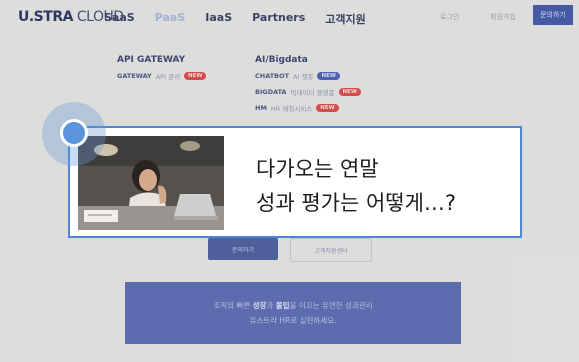 The image size is (579, 362). Describe the element at coordinates (317, 169) in the screenshot. I see `popup-line-1: 다가오는 연말` at that location.